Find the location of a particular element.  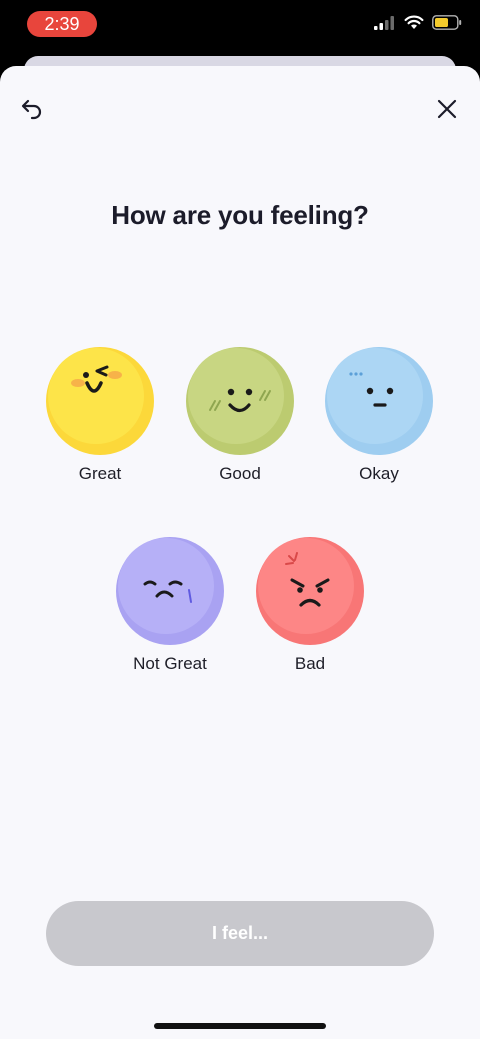

close-icon is located at coordinates (447, 111).